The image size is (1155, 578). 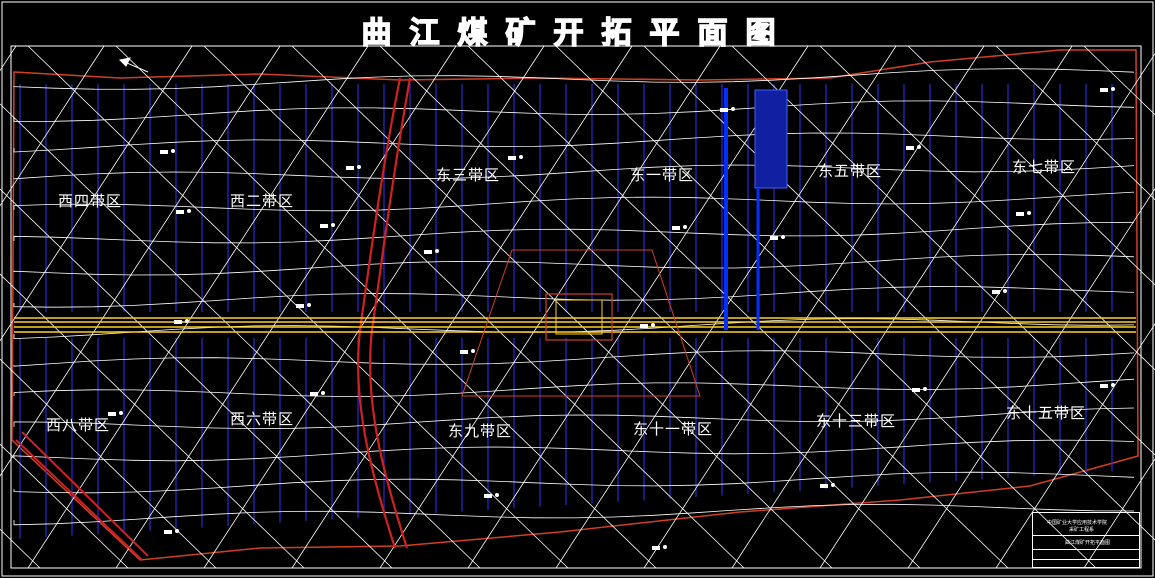 I want to click on industrial-site-inner, so click(x=579, y=317).